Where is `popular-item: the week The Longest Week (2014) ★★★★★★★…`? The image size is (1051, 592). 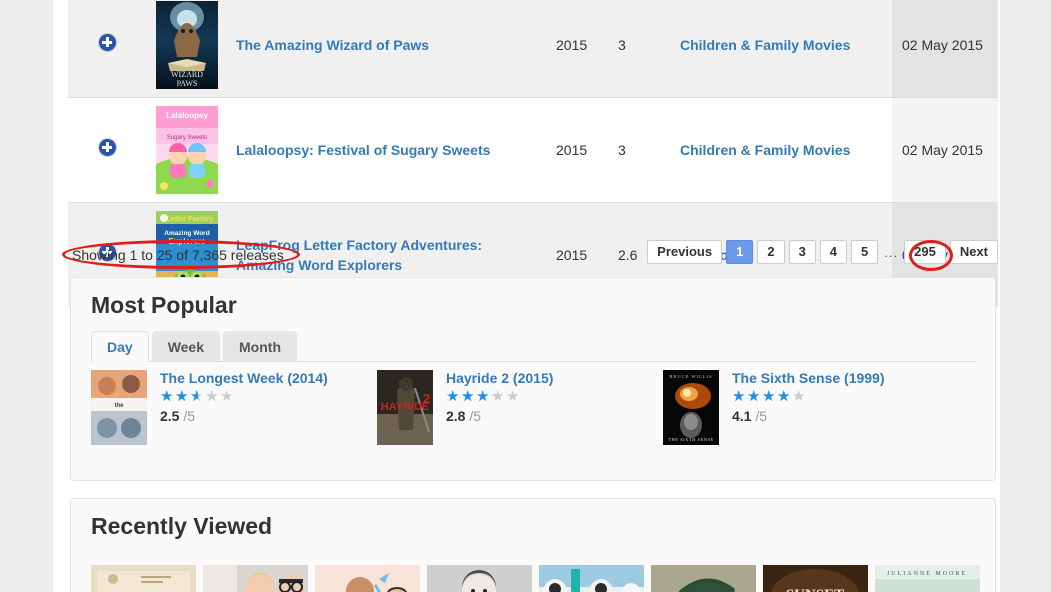 popular-item: the week The Longest Week (2014) ★★★★★★★… is located at coordinates (234, 407).